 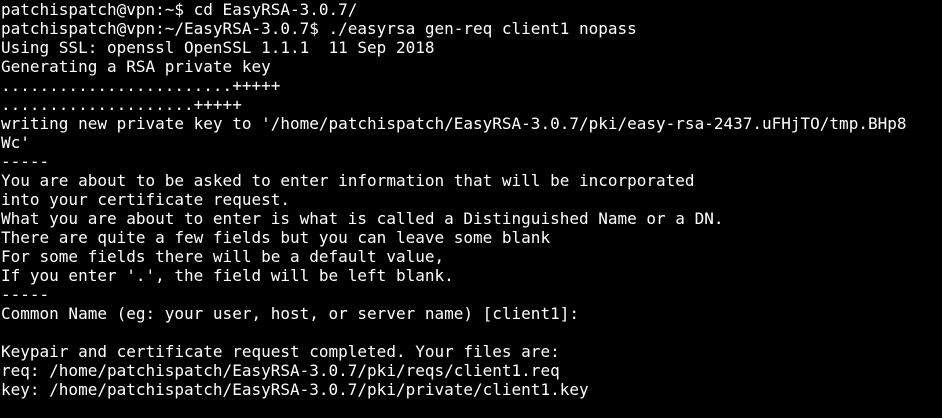 What do you see at coordinates (136, 66) in the screenshot?
I see `terminal-line-generating-key: Generating a RSA private key` at bounding box center [136, 66].